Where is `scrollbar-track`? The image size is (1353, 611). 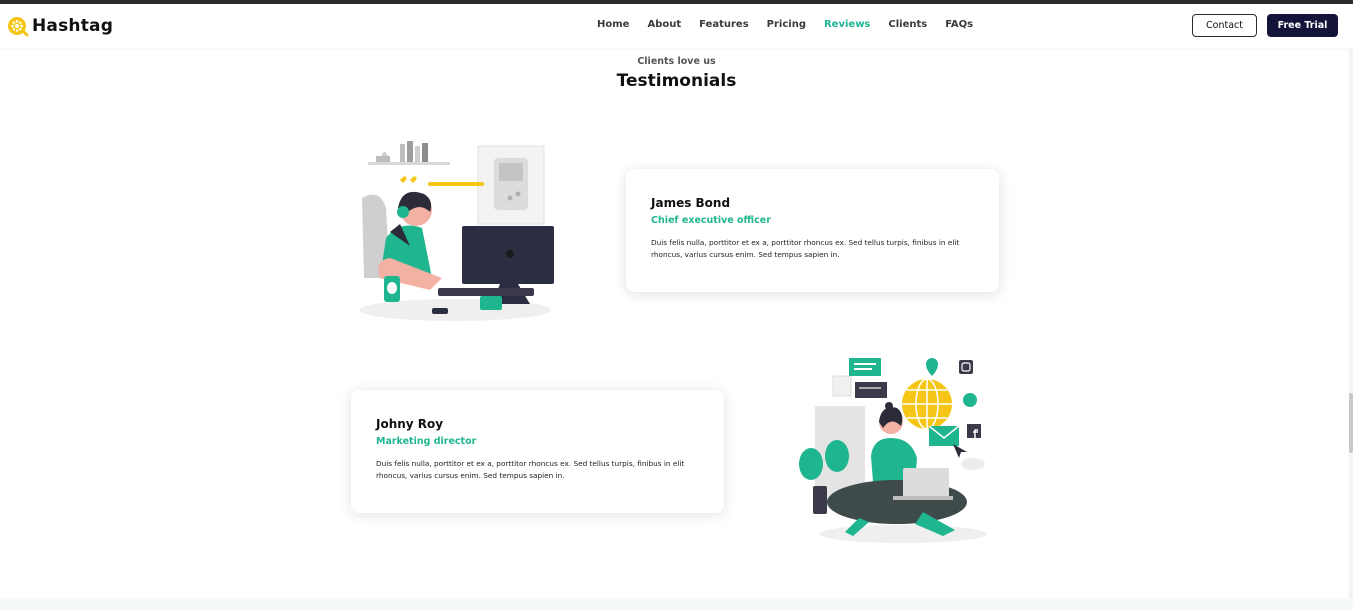 scrollbar-track is located at coordinates (1351, 329).